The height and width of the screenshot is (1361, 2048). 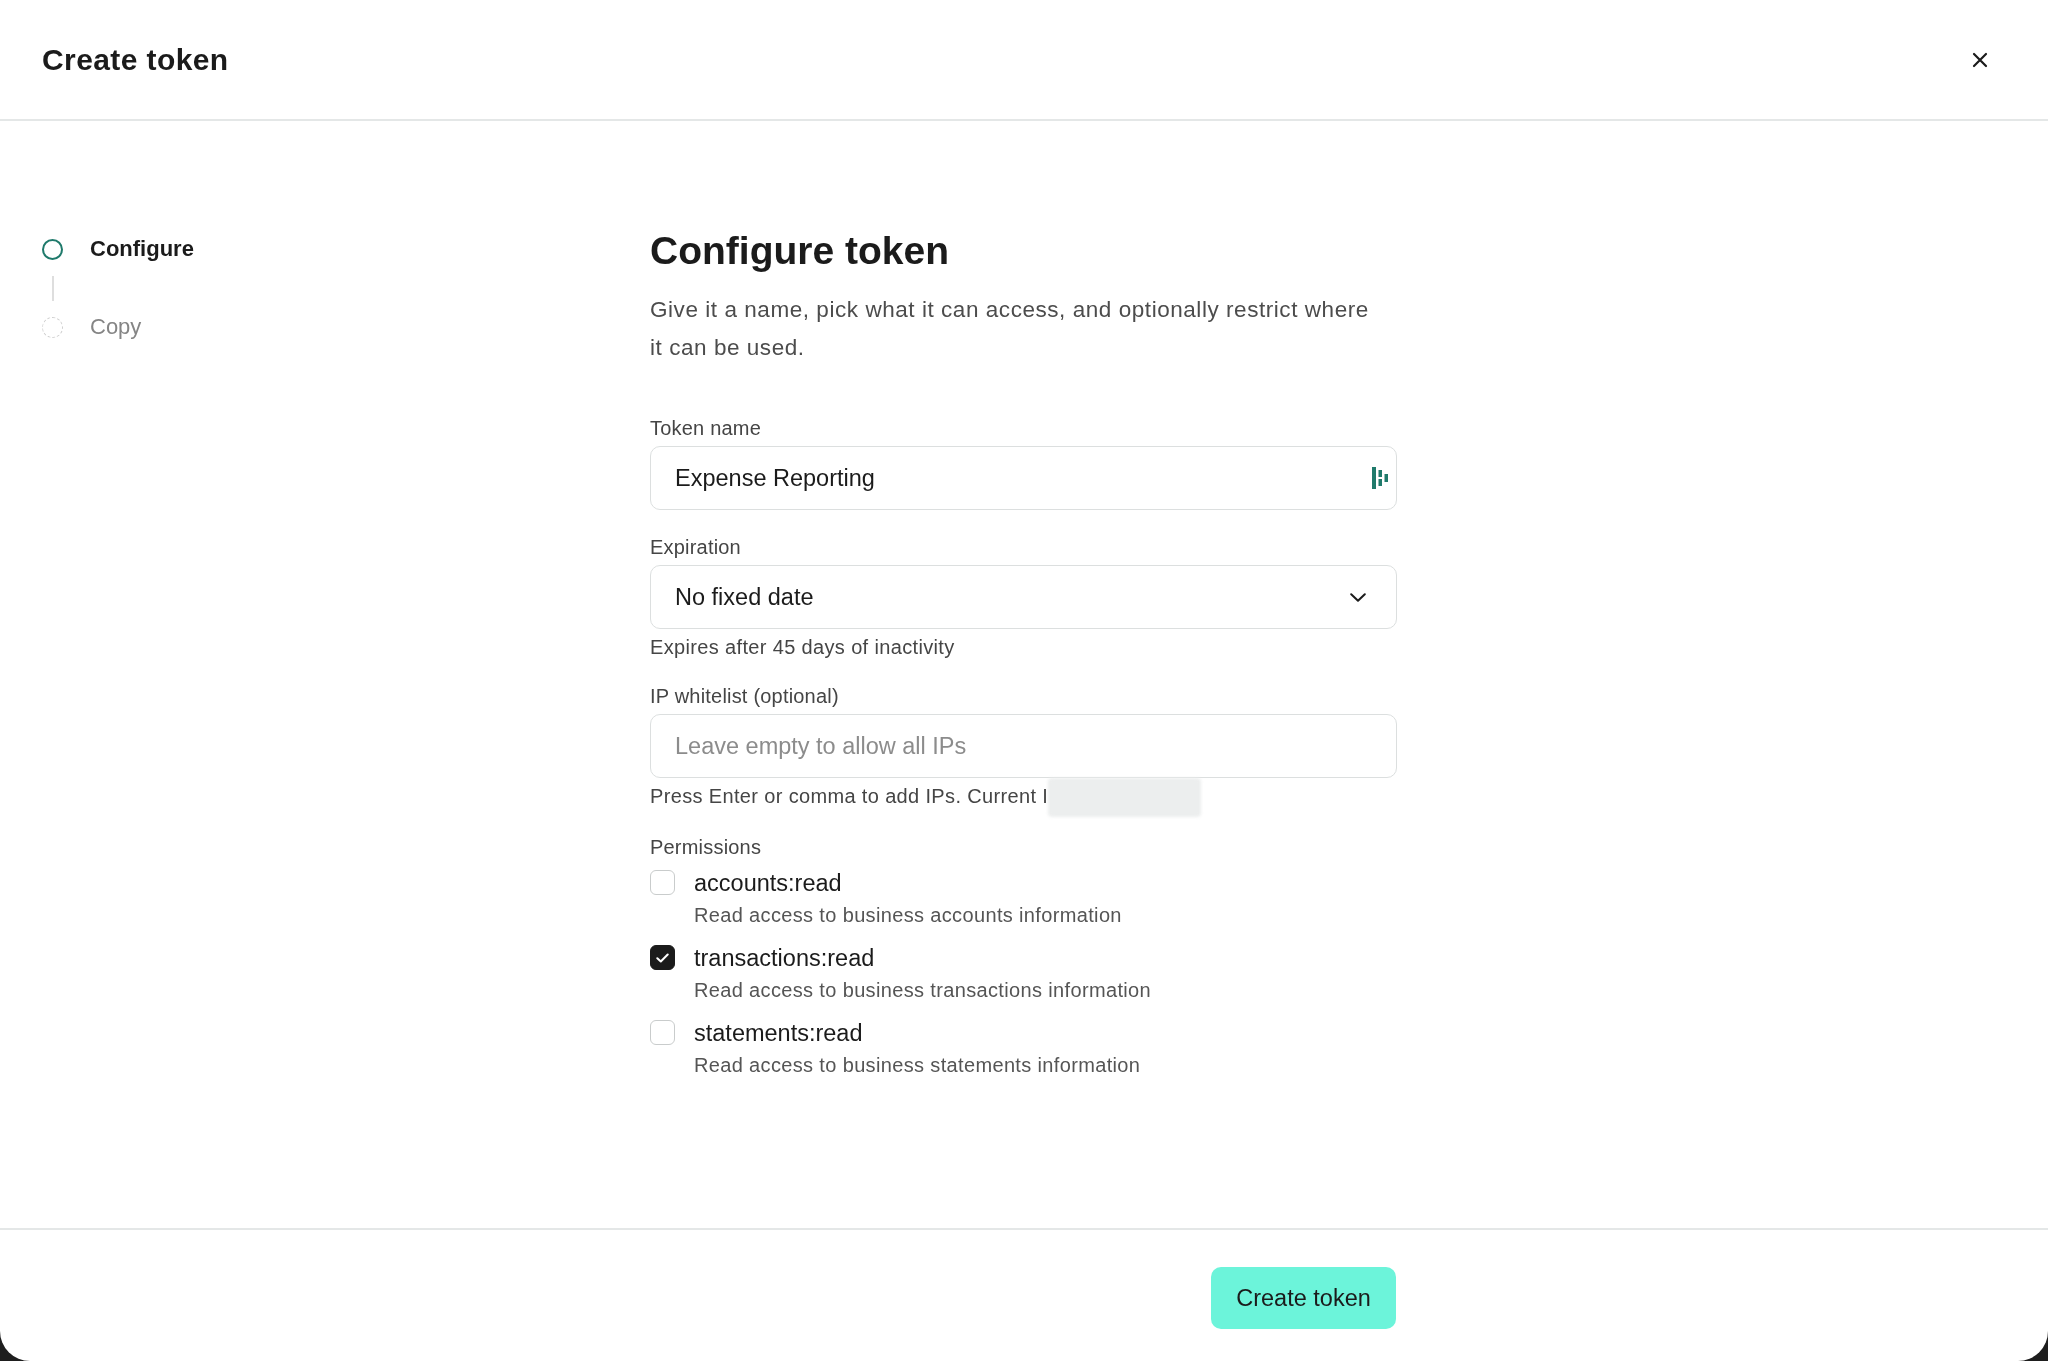 What do you see at coordinates (918, 1064) in the screenshot?
I see `permission-description: Read access to business statements information` at bounding box center [918, 1064].